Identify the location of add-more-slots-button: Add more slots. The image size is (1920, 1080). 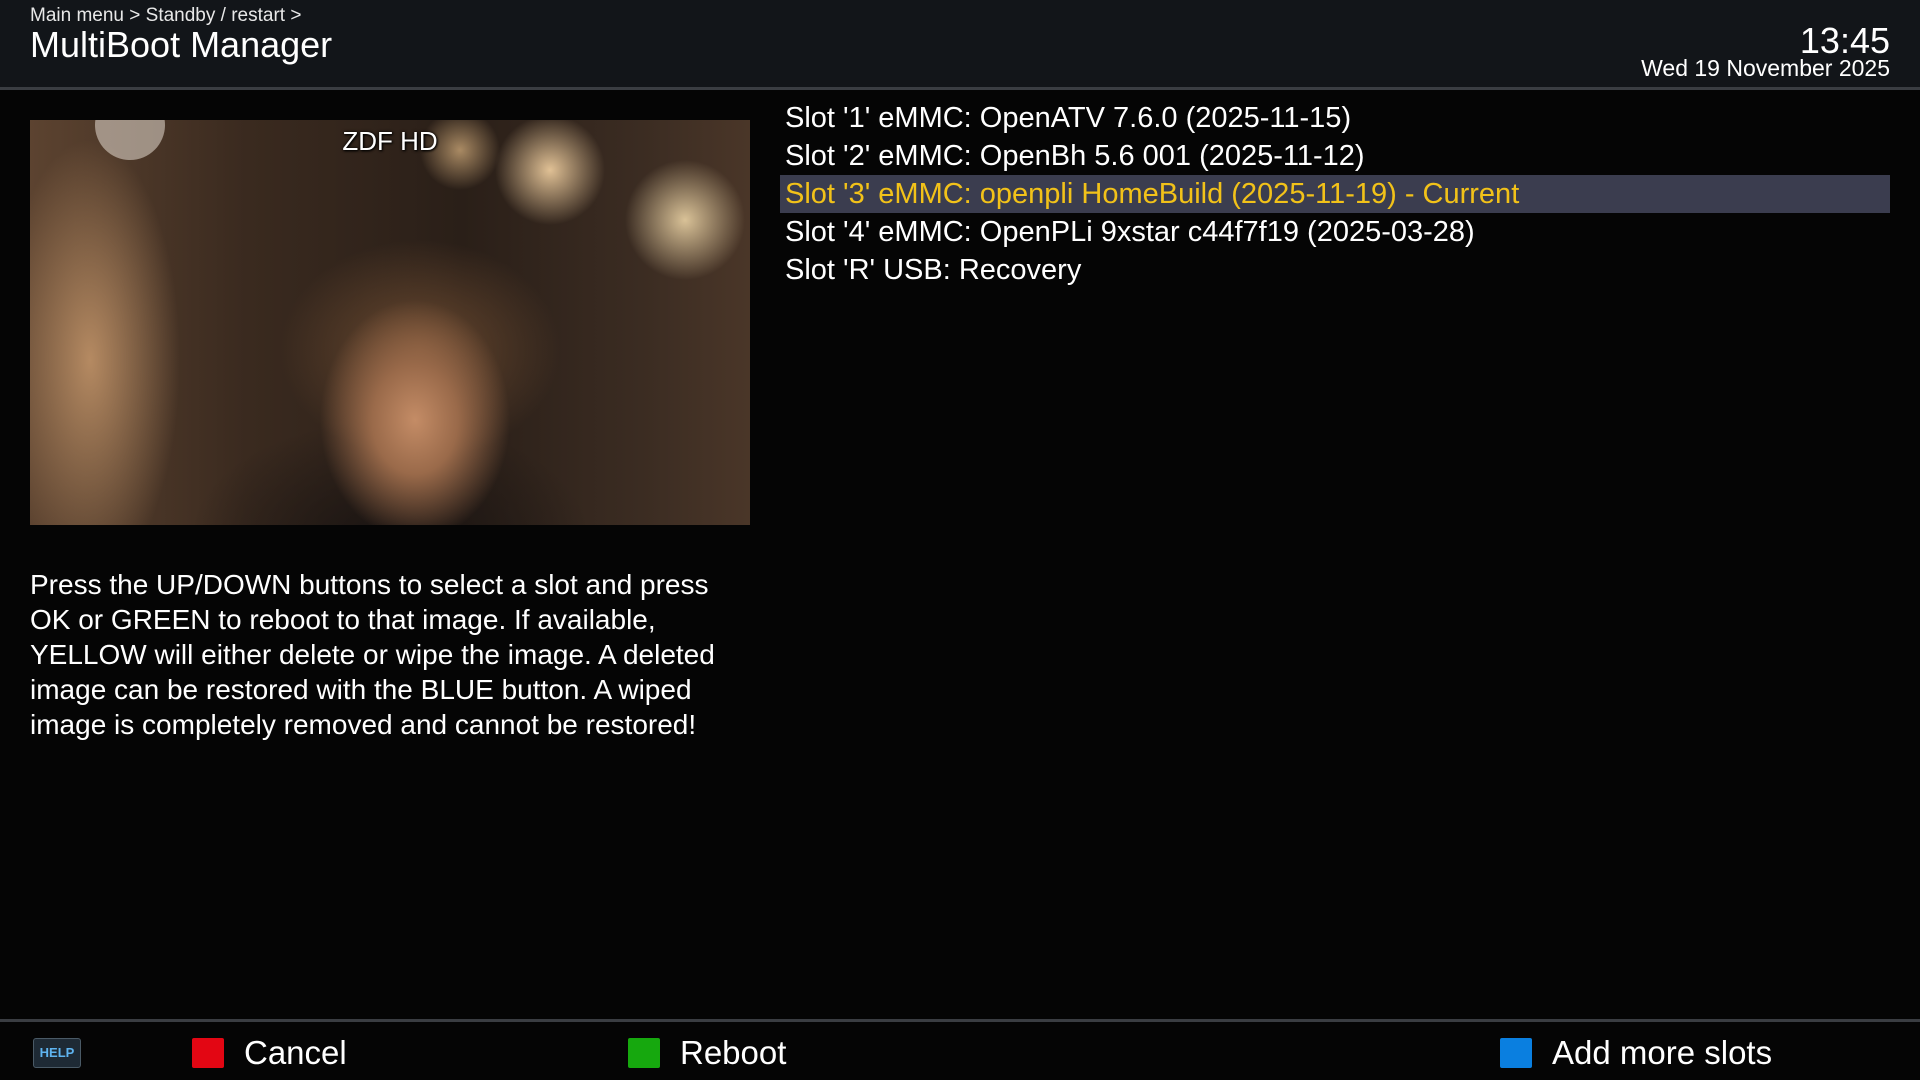
(1636, 1052).